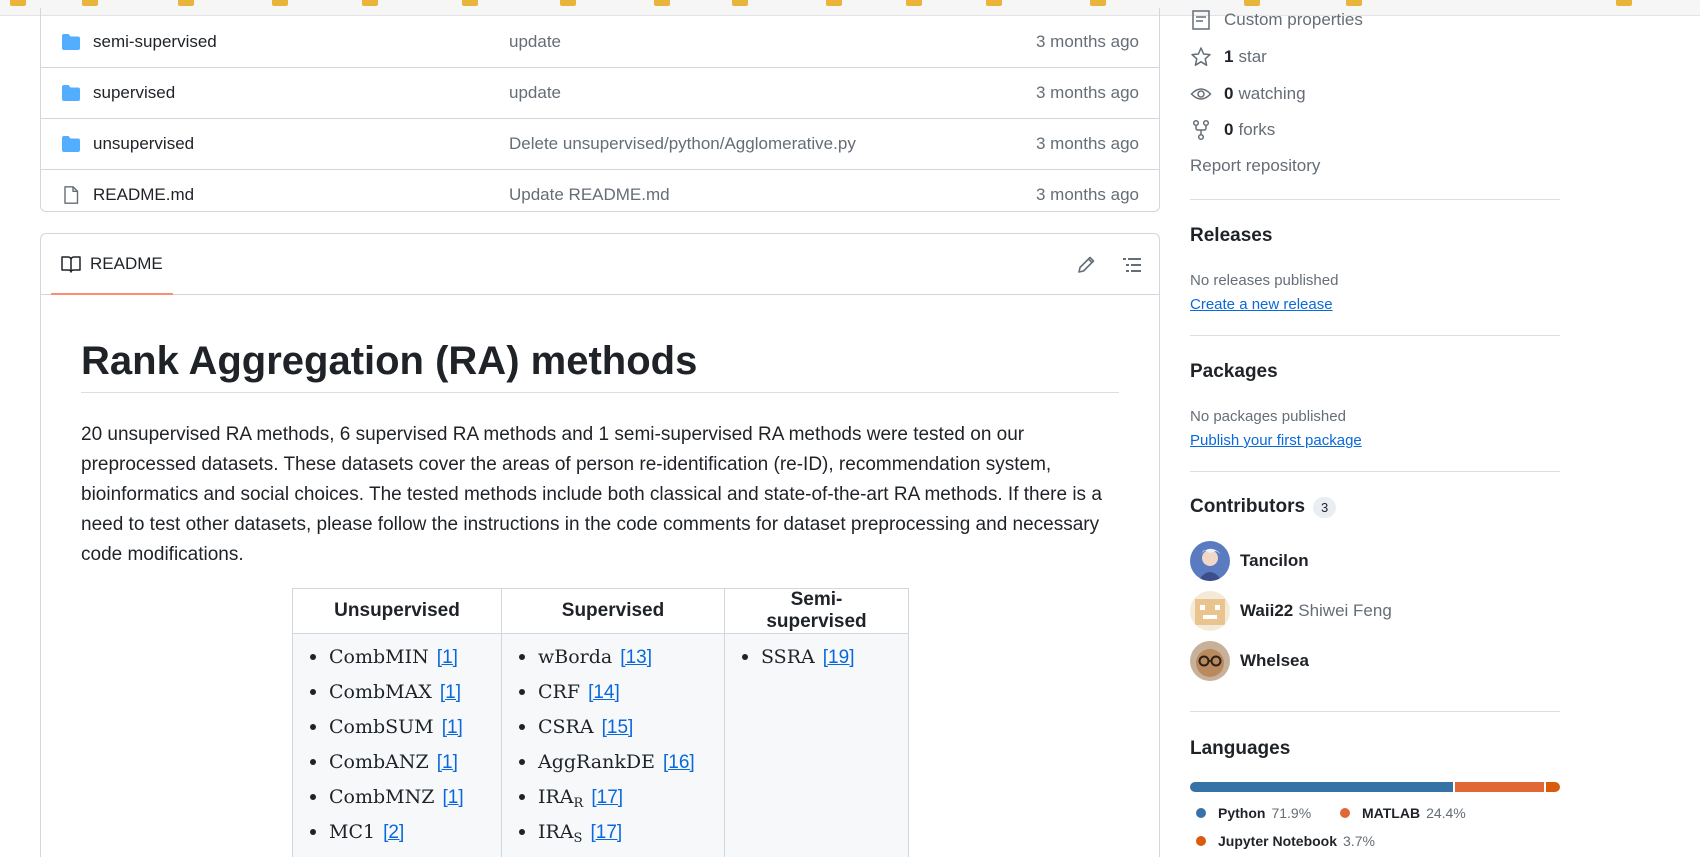 Image resolution: width=1700 pixels, height=857 pixels. What do you see at coordinates (1263, 507) in the screenshot?
I see `contributors-heading: Contributors 3` at bounding box center [1263, 507].